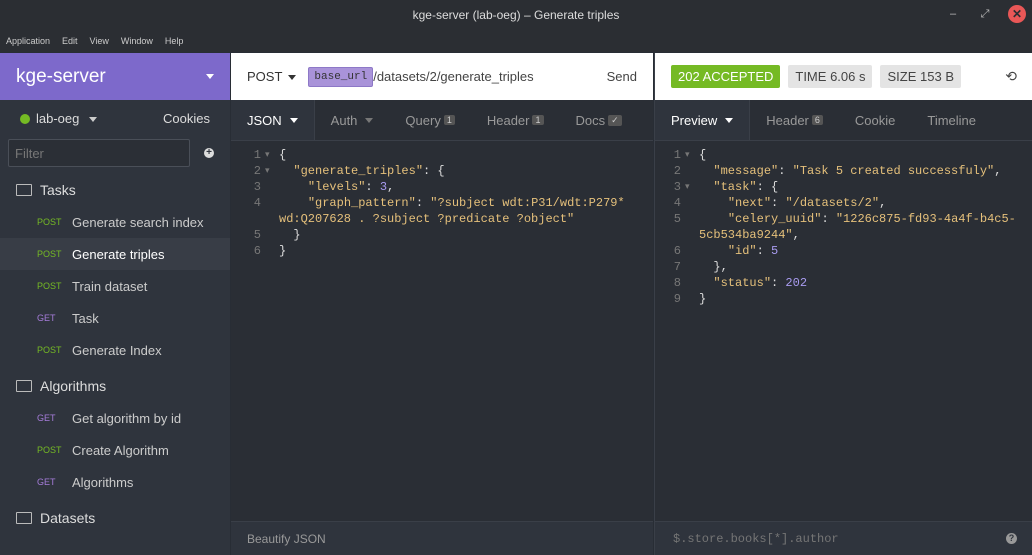 This screenshot has width=1032, height=555. What do you see at coordinates (103, 482) in the screenshot?
I see `request-label: Algorithms` at bounding box center [103, 482].